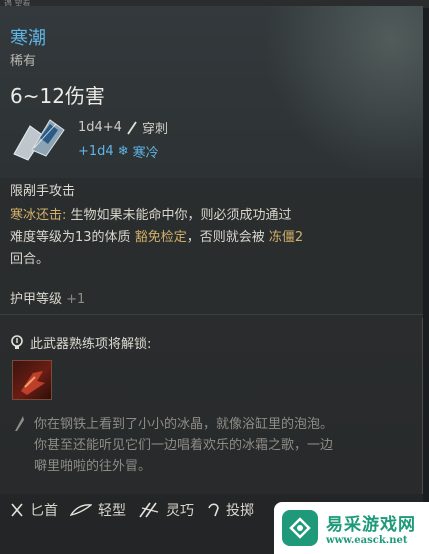  I want to click on damage-dice: +1d4, so click(96, 151).